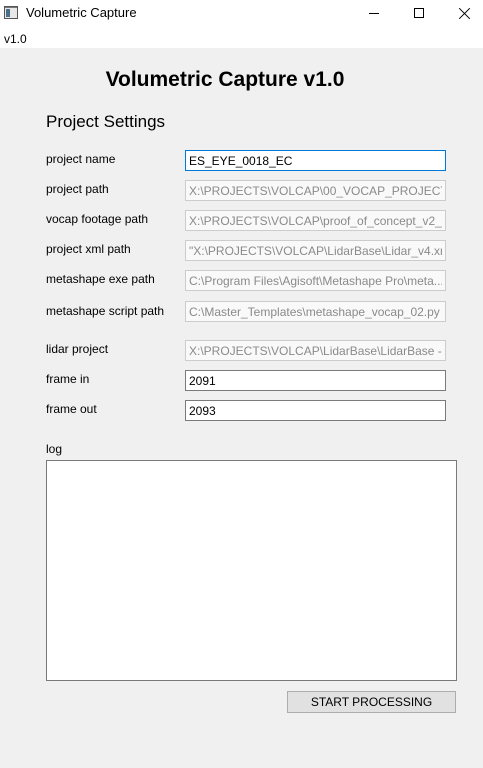  What do you see at coordinates (315, 220) in the screenshot?
I see `vocap-footage-path-input` at bounding box center [315, 220].